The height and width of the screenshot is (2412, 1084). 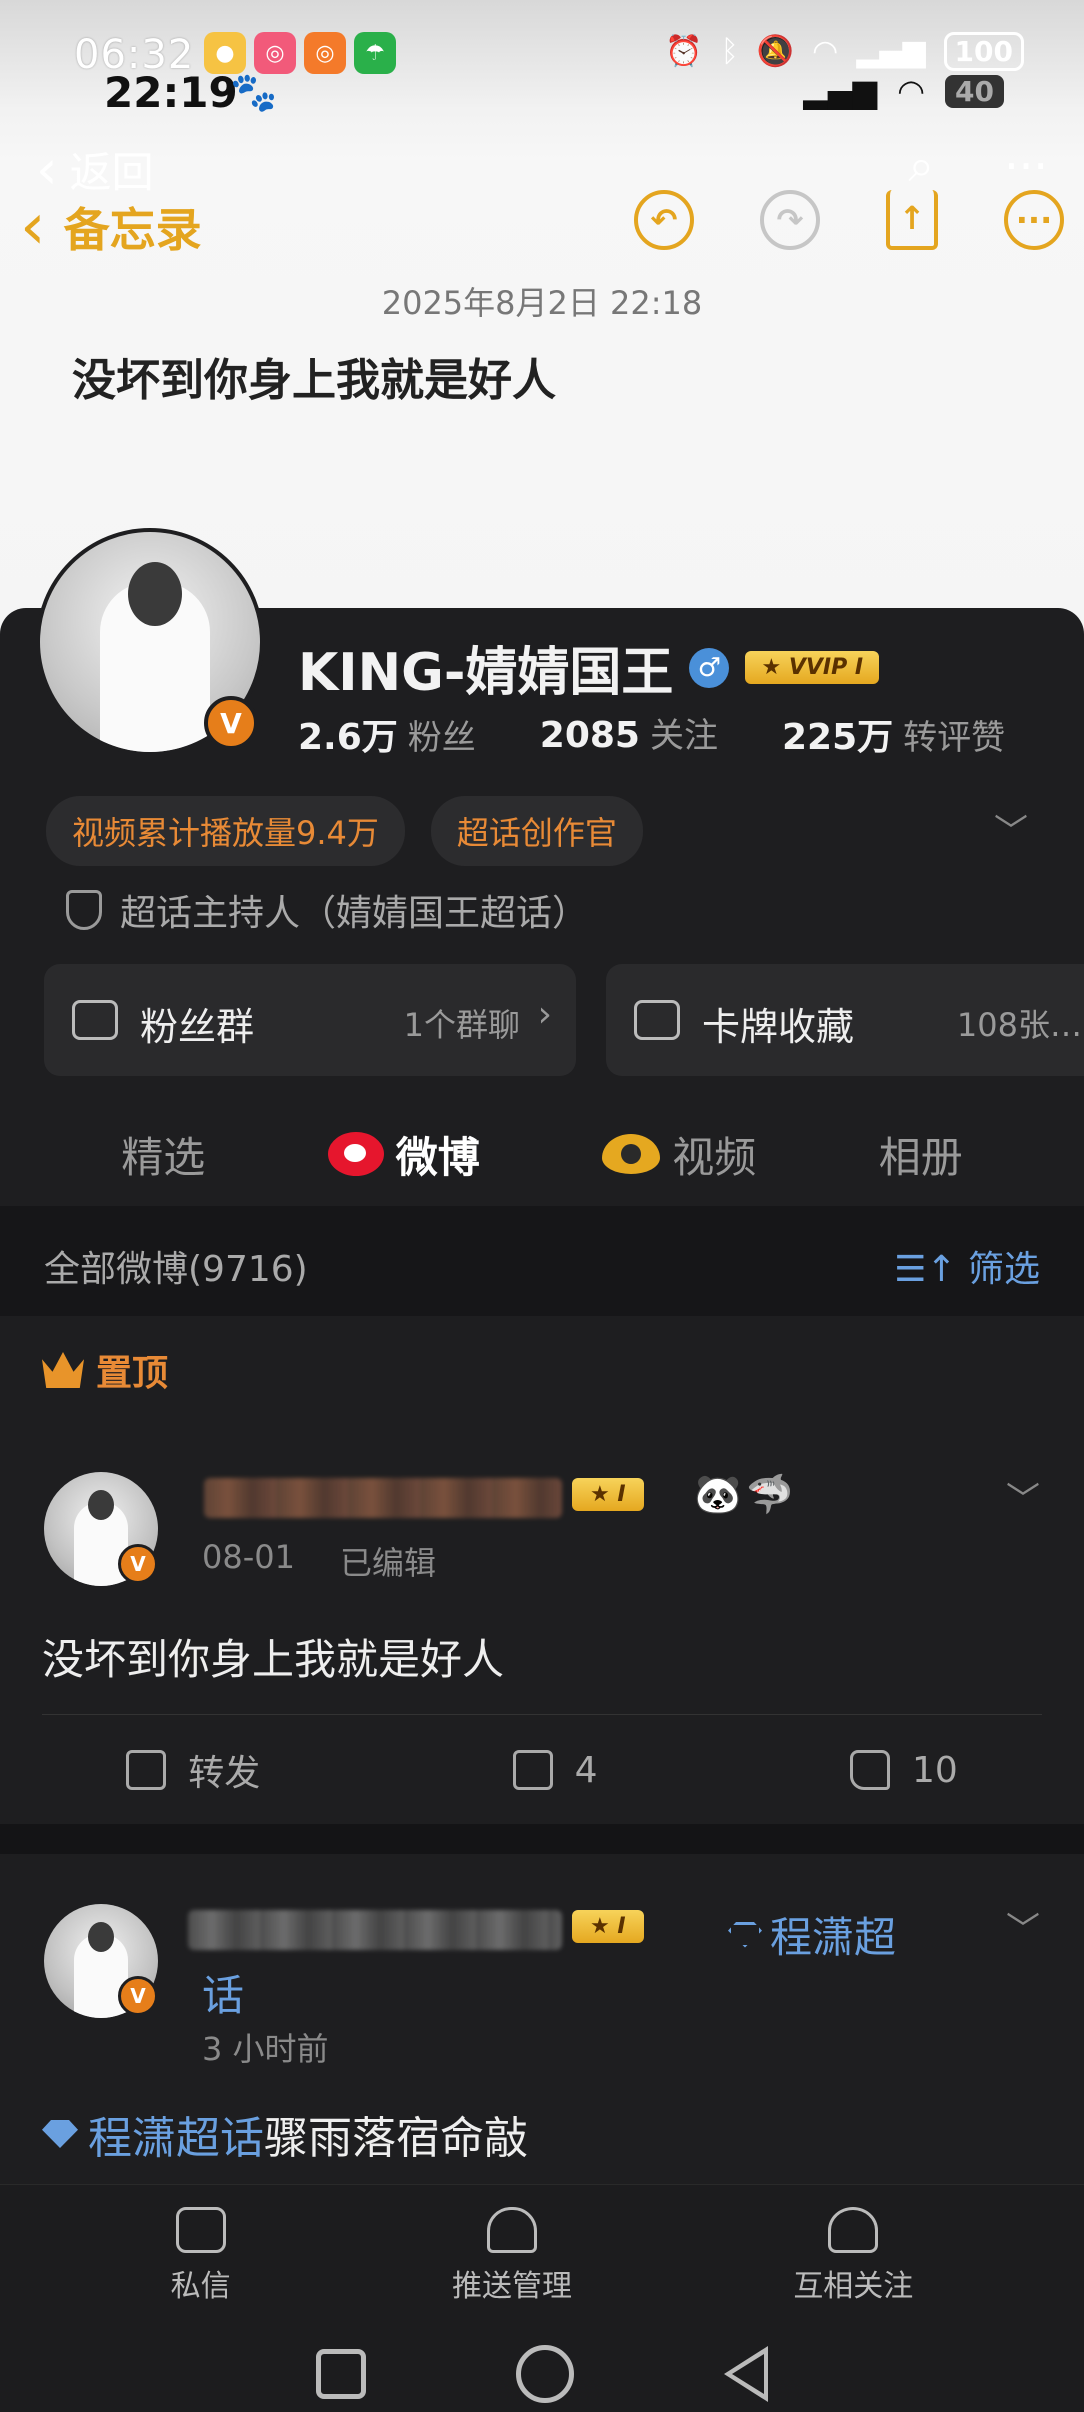 What do you see at coordinates (273, 1659) in the screenshot?
I see `post-text: 没坏到你身上我就是好人` at bounding box center [273, 1659].